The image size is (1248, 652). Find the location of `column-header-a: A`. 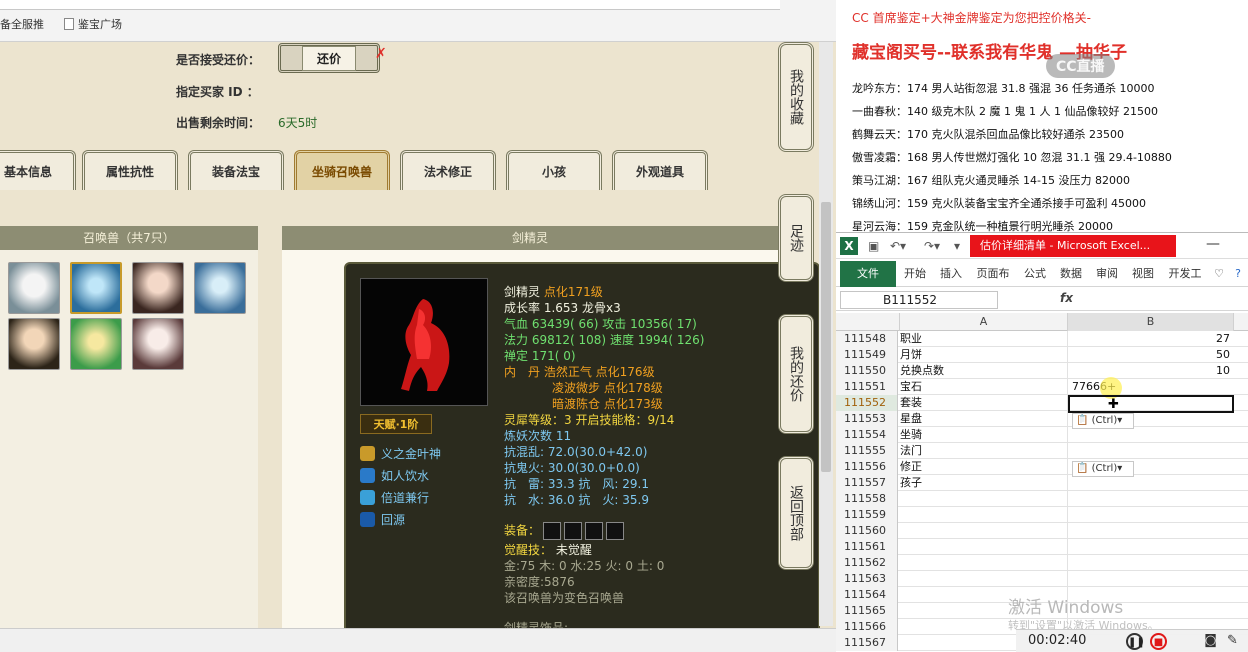

column-header-a: A is located at coordinates (984, 322).